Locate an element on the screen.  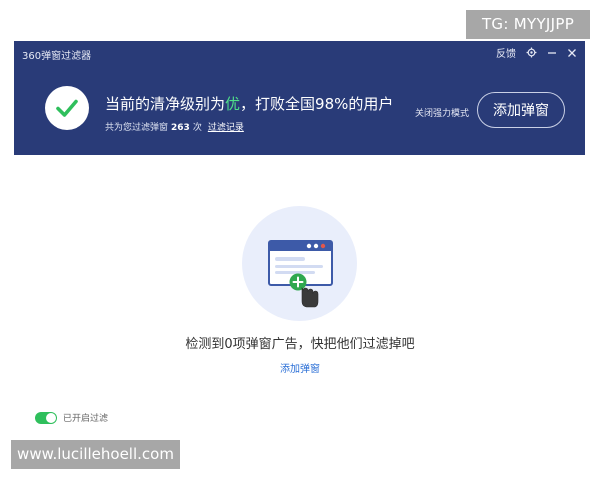
gear-icon is located at coordinates (531, 52).